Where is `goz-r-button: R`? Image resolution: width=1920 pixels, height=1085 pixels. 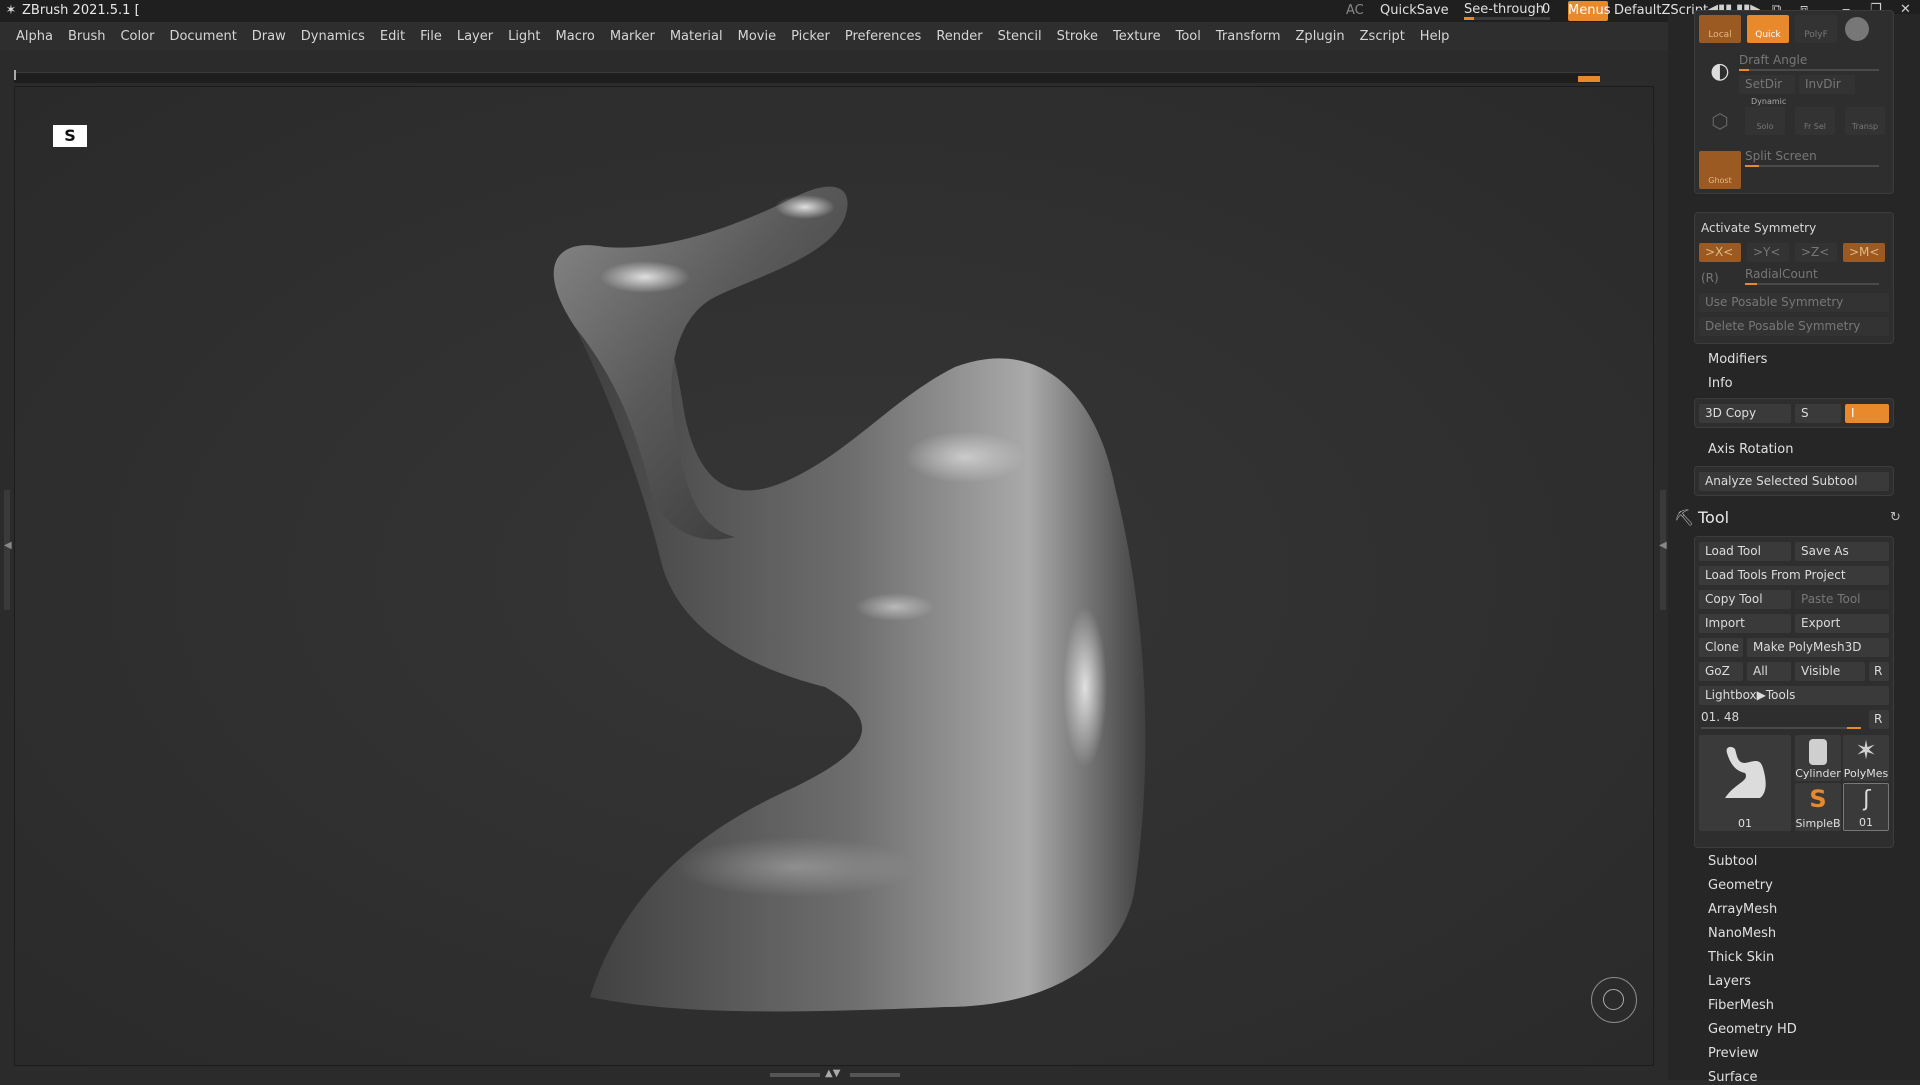
goz-r-button: R is located at coordinates (1879, 671).